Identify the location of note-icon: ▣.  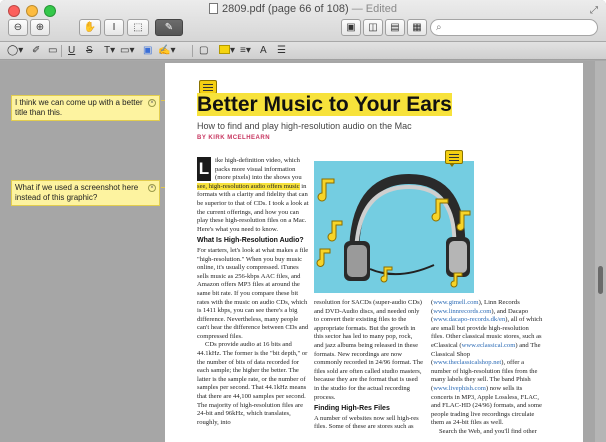
(147, 51).